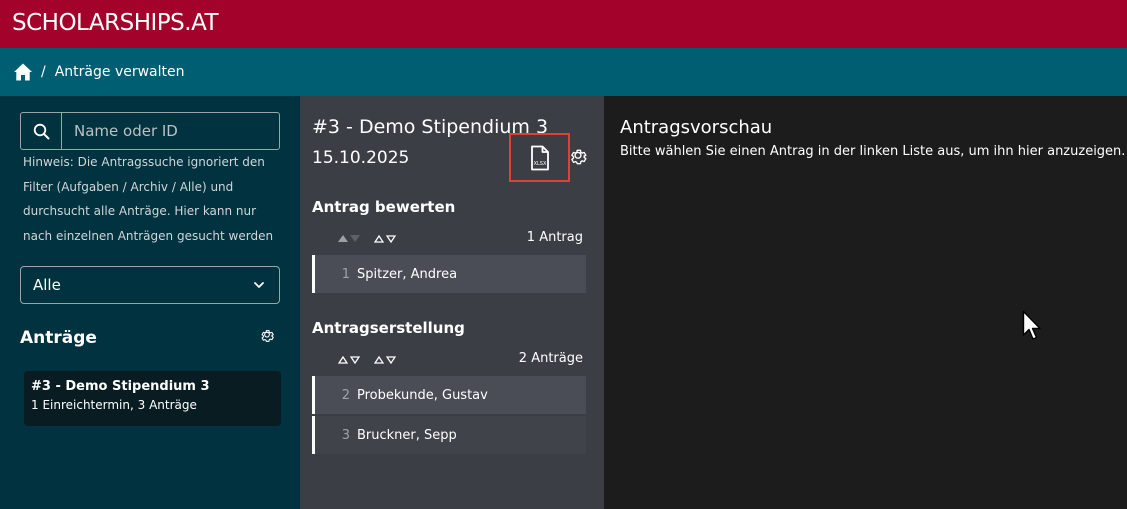  Describe the element at coordinates (422, 395) in the screenshot. I see `list-item-name: Probekunde, Gustav` at that location.